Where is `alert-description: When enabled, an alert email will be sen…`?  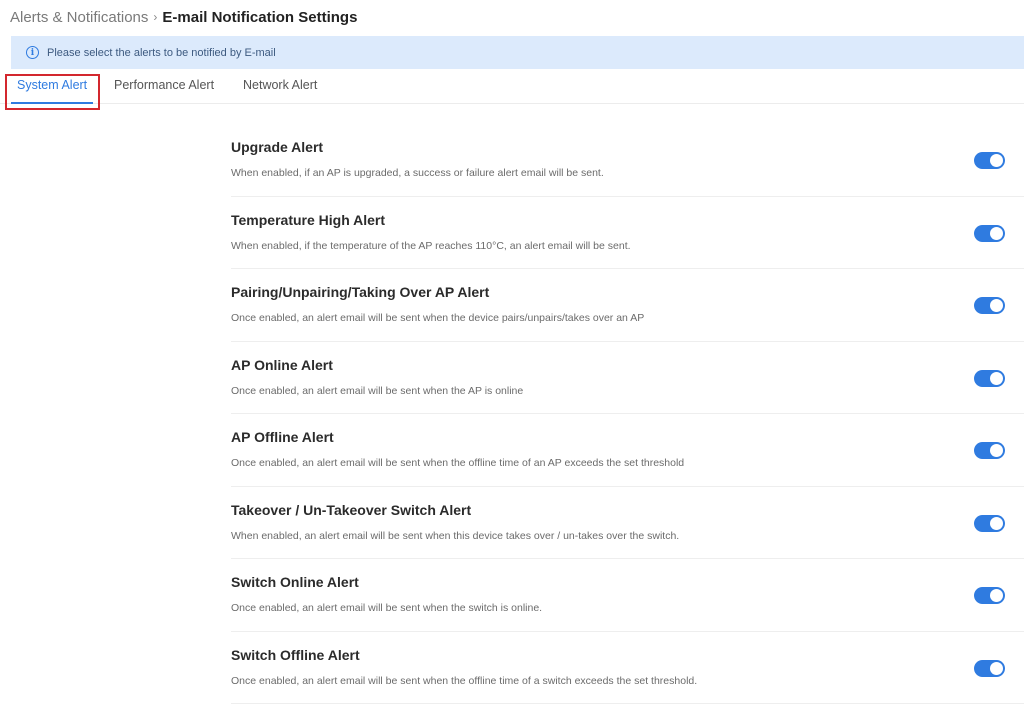 alert-description: When enabled, an alert email will be sen… is located at coordinates (455, 535).